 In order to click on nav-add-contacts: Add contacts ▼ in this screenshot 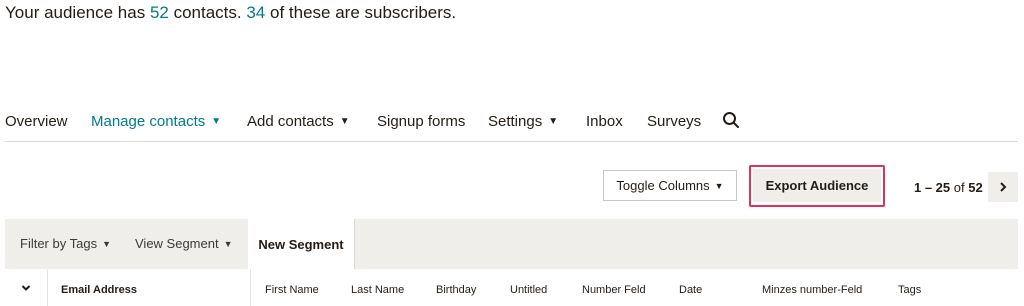, I will do `click(298, 121)`.